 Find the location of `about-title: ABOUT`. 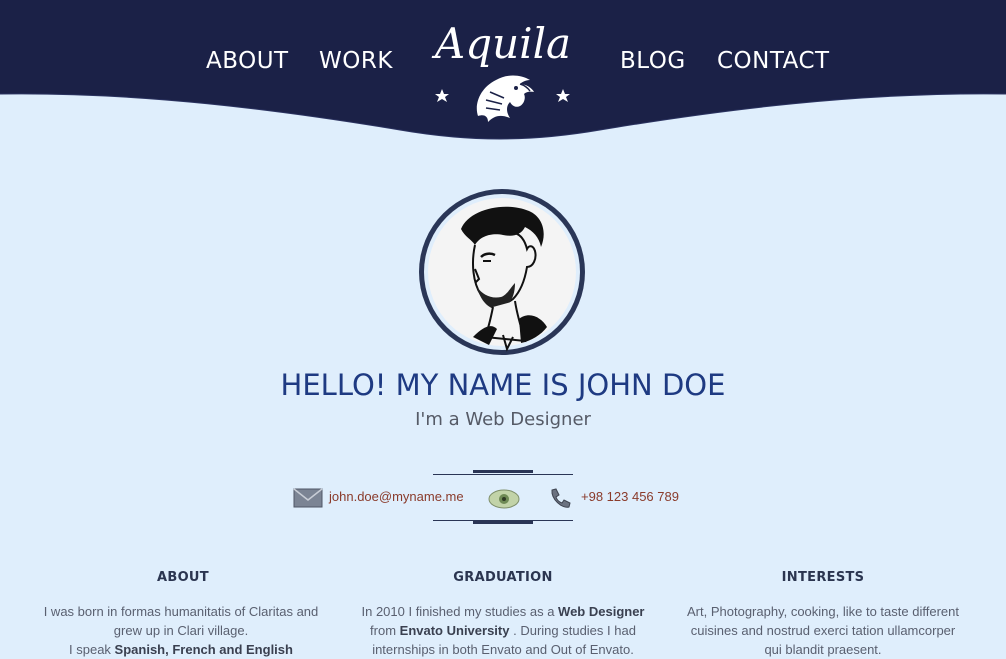

about-title: ABOUT is located at coordinates (183, 577).